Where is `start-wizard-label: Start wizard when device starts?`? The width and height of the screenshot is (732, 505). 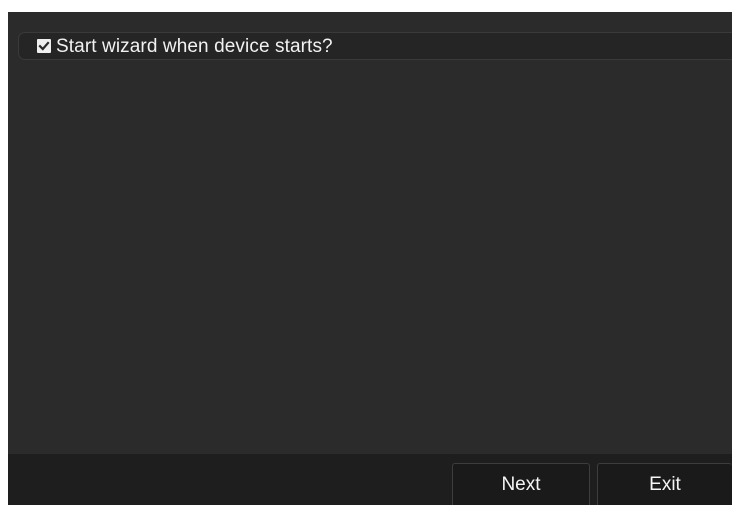 start-wizard-label: Start wizard when device starts? is located at coordinates (194, 46).